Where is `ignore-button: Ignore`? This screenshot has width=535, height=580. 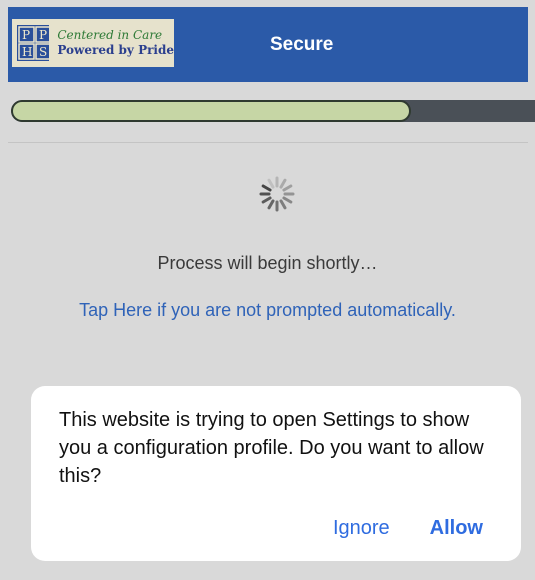
ignore-button: Ignore is located at coordinates (361, 528).